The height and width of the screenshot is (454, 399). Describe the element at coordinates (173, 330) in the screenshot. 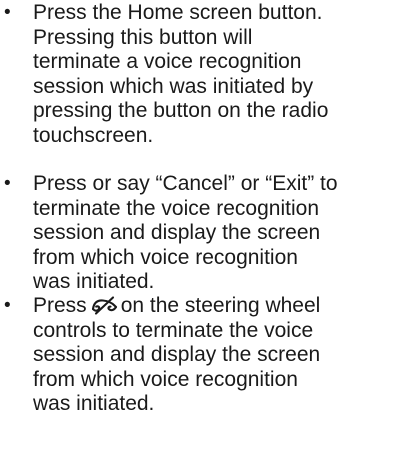

I see `bullet-text-line: controls to terminate the voice` at that location.